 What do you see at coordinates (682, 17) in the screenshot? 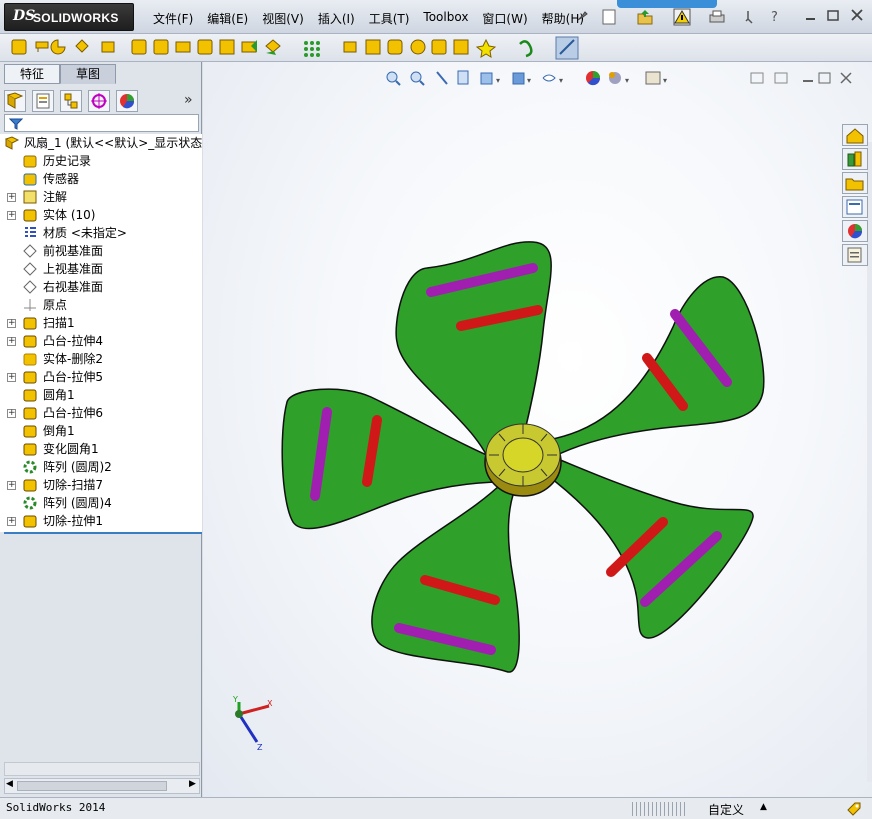
I see `rebuild-warning-icon` at bounding box center [682, 17].